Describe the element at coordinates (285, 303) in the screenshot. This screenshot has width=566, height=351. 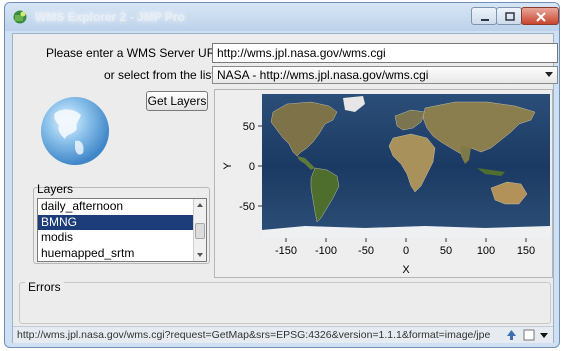
I see `errors-group` at that location.